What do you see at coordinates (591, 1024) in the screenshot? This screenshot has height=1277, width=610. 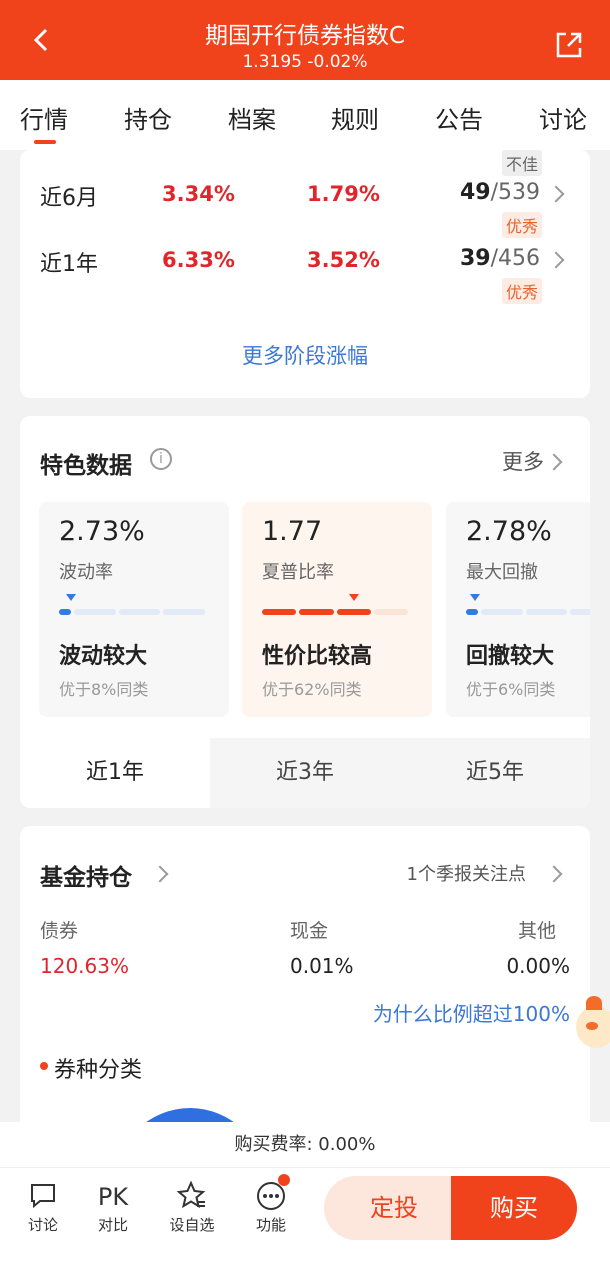 I see `mascot-icon` at bounding box center [591, 1024].